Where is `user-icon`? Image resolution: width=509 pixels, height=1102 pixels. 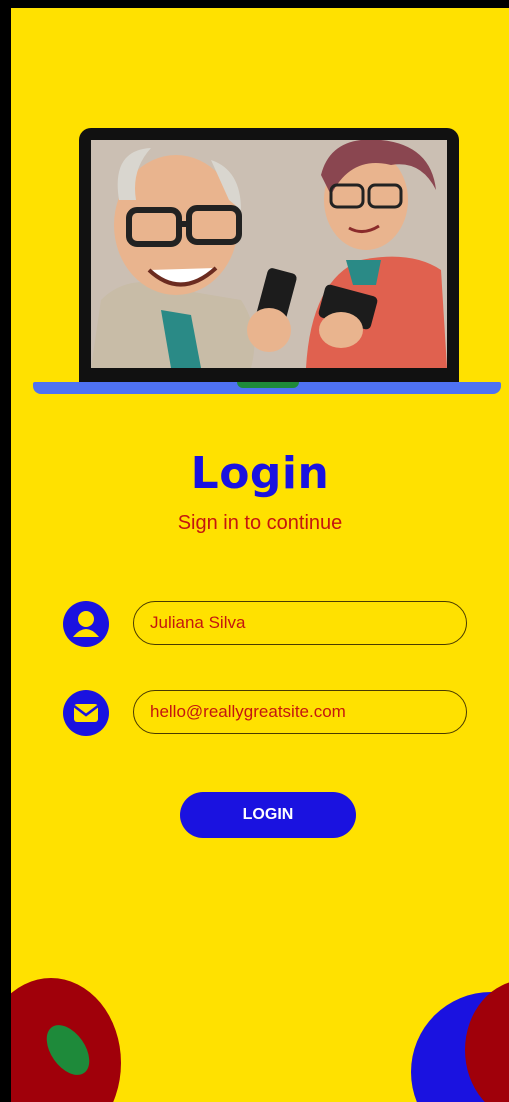
user-icon is located at coordinates (86, 624).